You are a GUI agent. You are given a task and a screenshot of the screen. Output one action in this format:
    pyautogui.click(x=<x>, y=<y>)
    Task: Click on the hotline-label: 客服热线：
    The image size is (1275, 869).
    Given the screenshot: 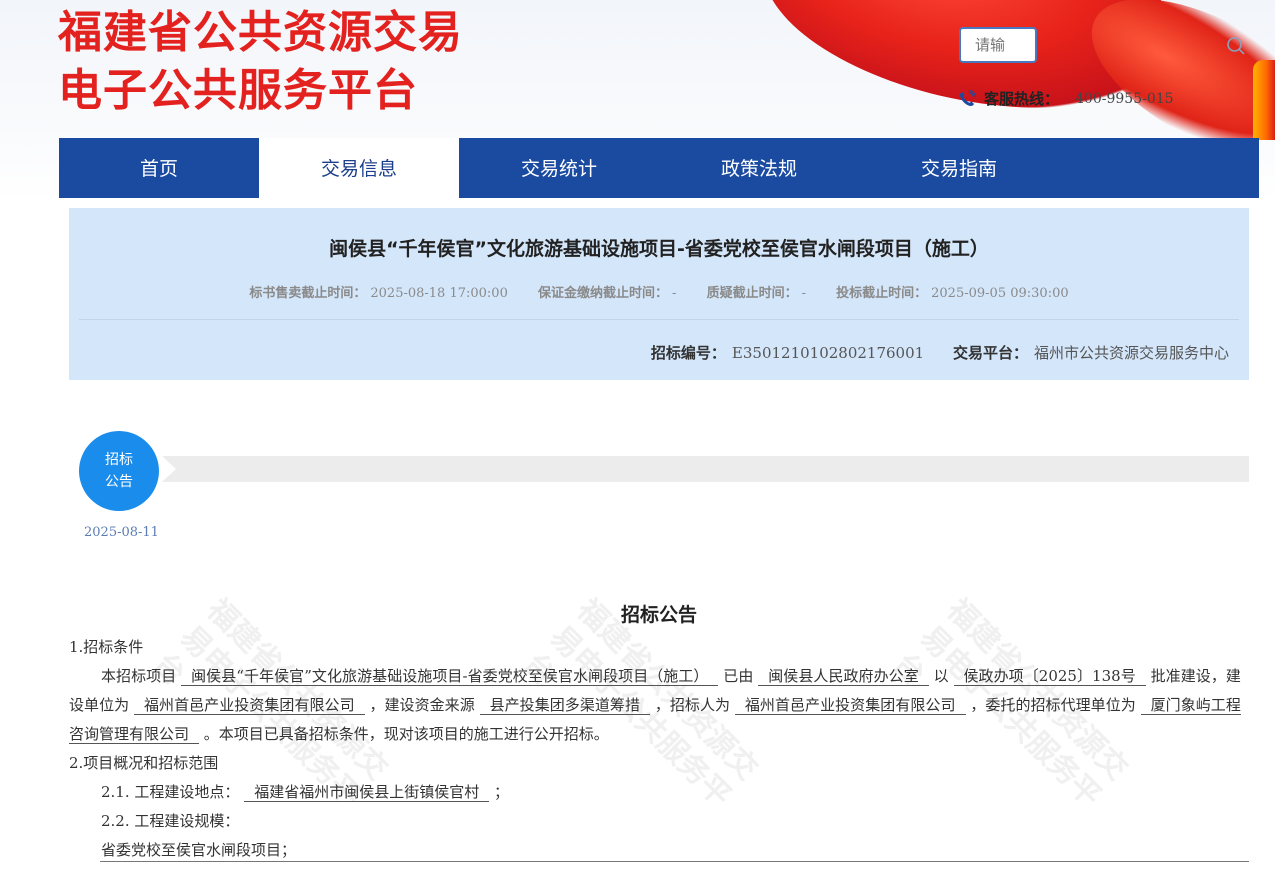 What is the action you would take?
    pyautogui.click(x=1022, y=99)
    